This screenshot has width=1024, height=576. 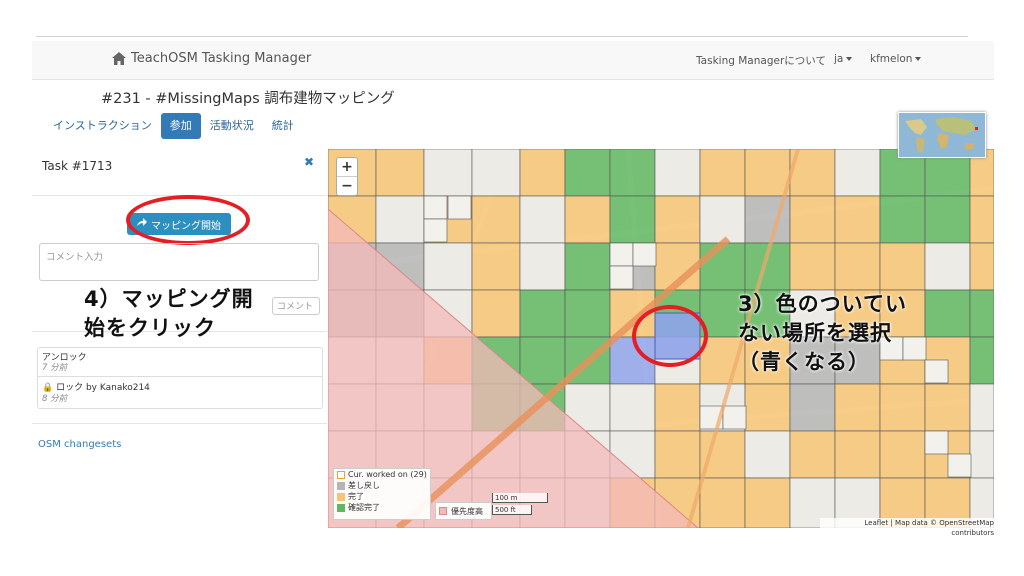 I want to click on history-divider, so click(x=180, y=376).